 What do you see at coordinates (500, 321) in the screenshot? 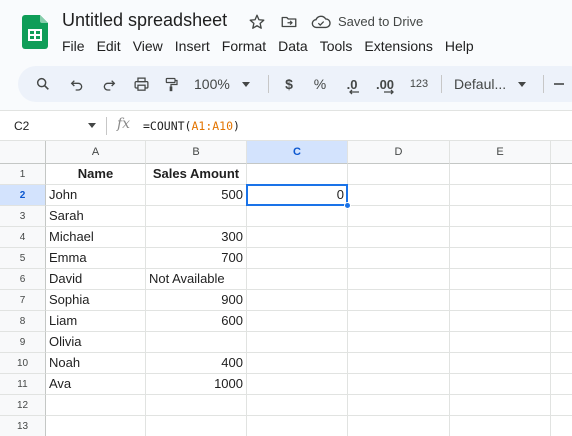
I see `cell-e8` at bounding box center [500, 321].